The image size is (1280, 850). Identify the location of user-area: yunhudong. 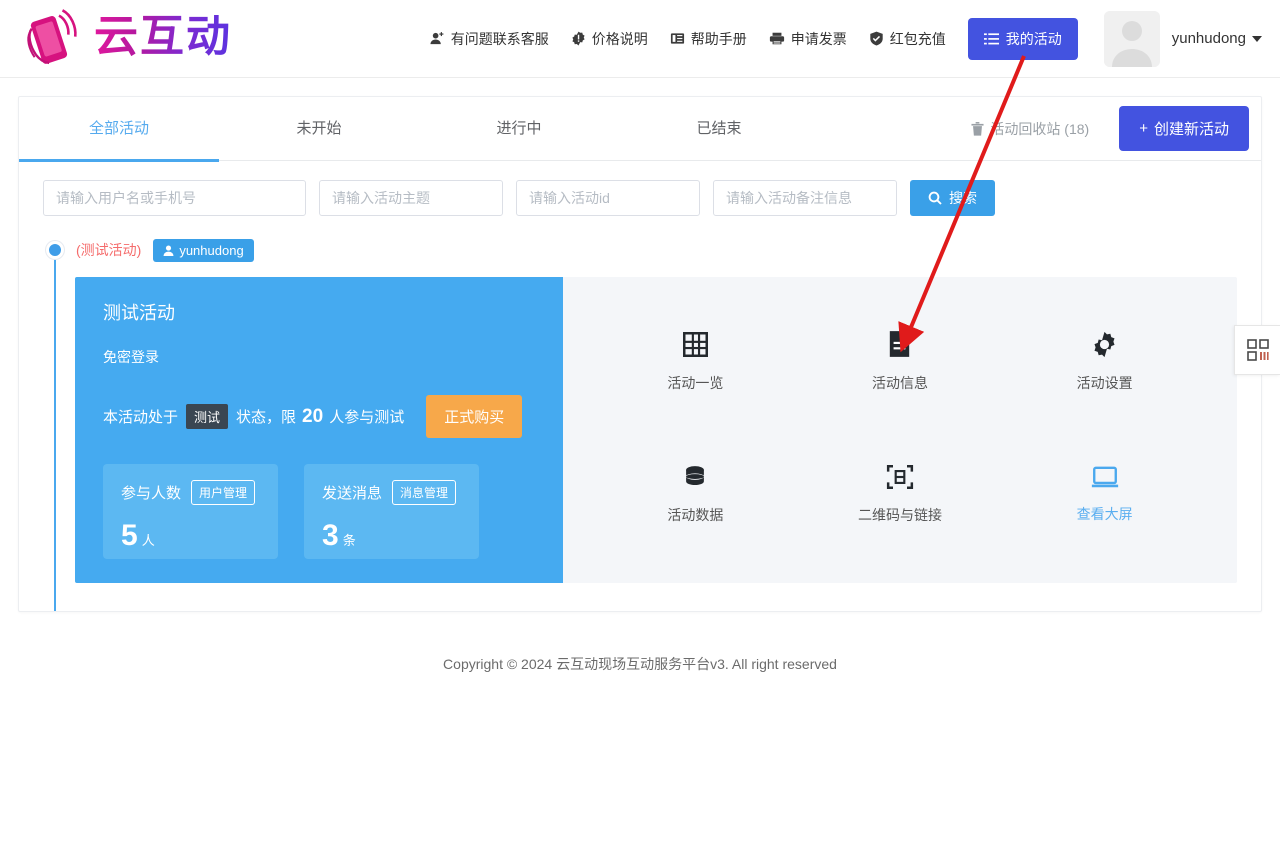
(1182, 38).